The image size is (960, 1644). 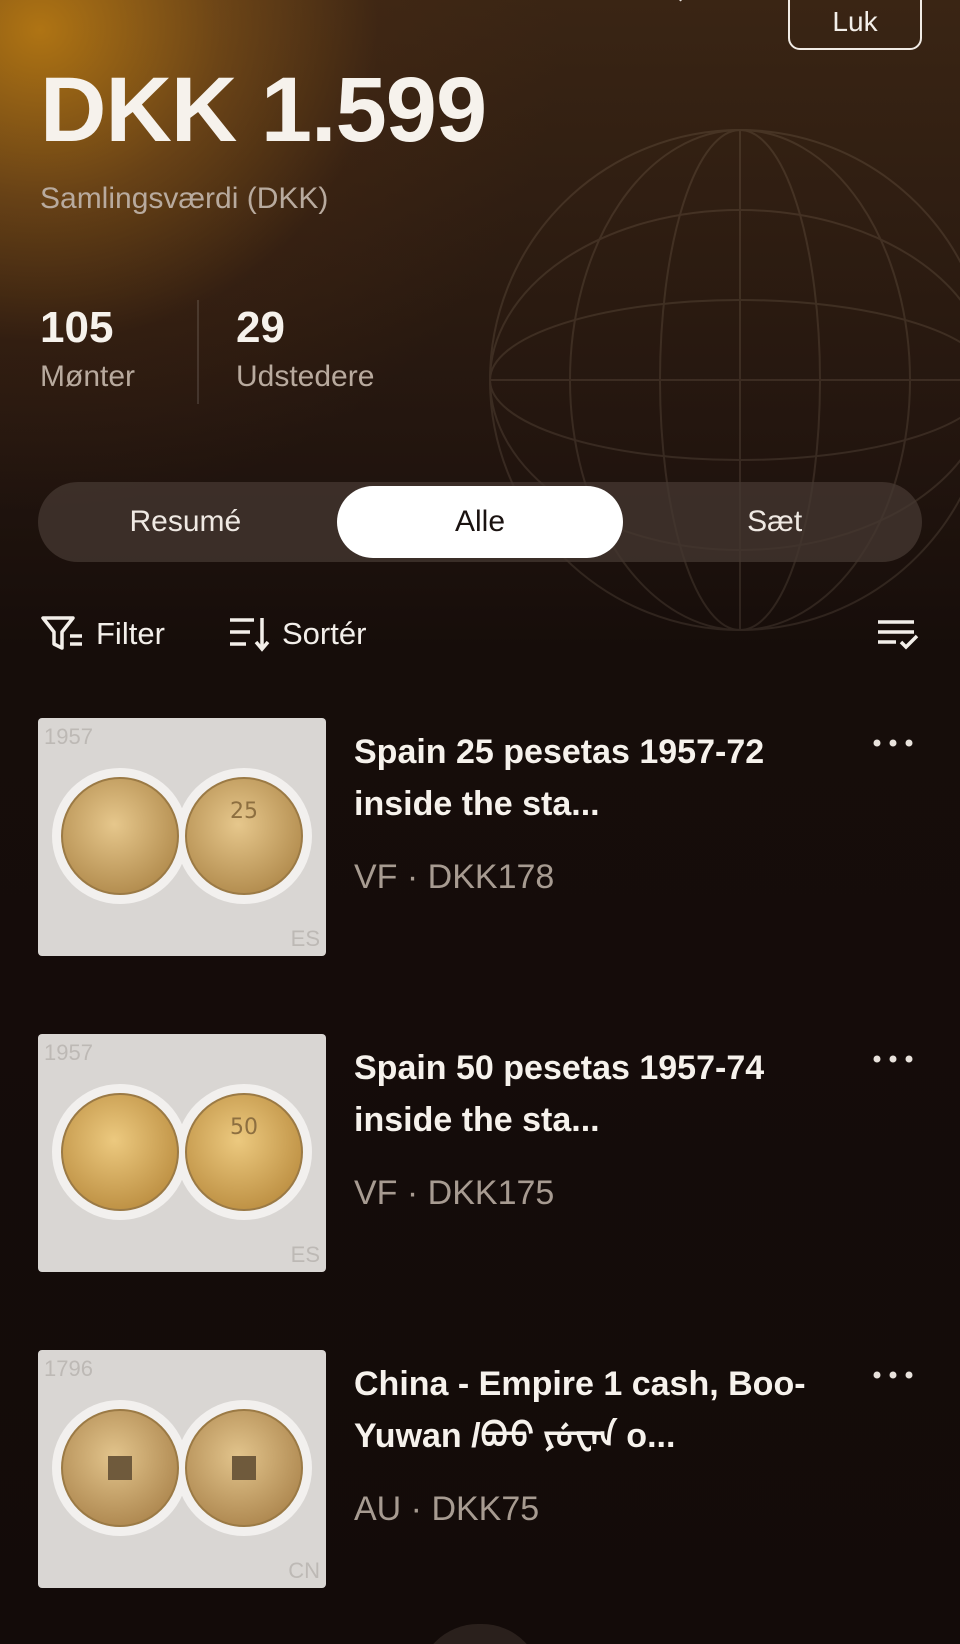 I want to click on filter-icon, so click(x=61, y=633).